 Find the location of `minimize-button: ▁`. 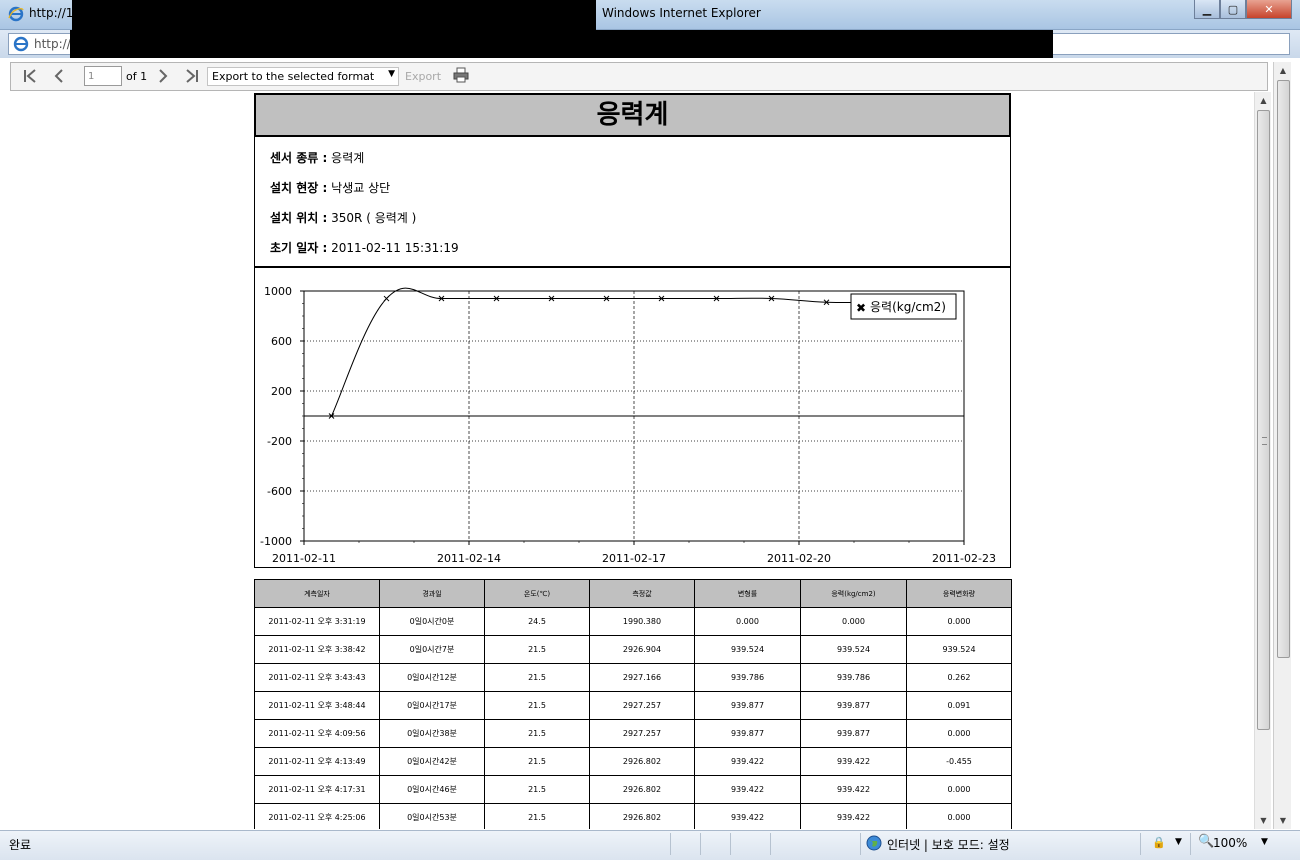

minimize-button: ▁ is located at coordinates (1207, 9).